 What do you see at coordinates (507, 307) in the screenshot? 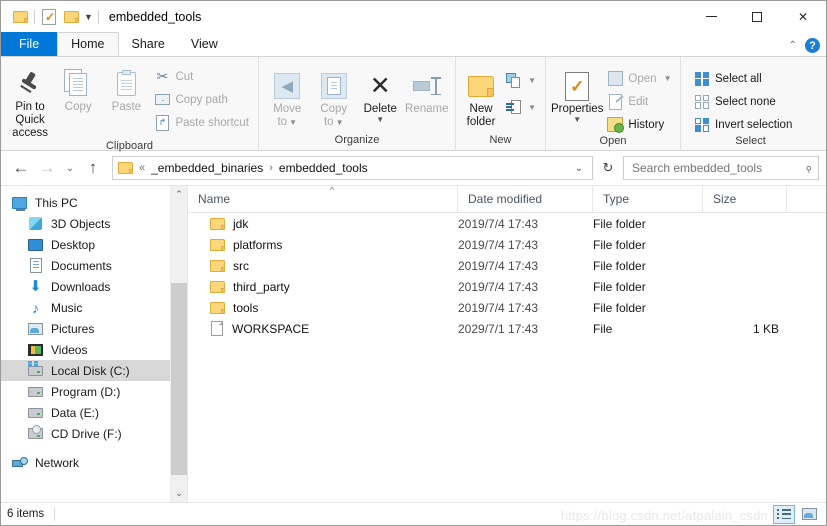
I see `table-row: tools 2019/7/4 17:43 File folder` at bounding box center [507, 307].